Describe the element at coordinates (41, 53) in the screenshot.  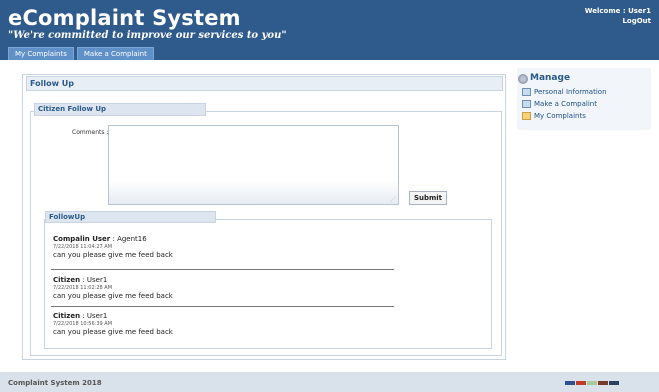
I see `tab-my-complaints: My Complaints` at that location.